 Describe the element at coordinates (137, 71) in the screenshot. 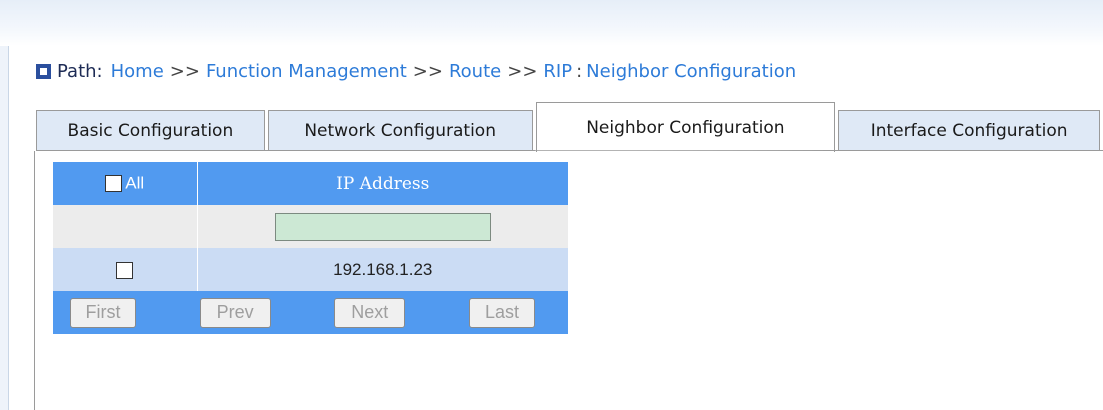

I see `crumb-home: Home` at that location.